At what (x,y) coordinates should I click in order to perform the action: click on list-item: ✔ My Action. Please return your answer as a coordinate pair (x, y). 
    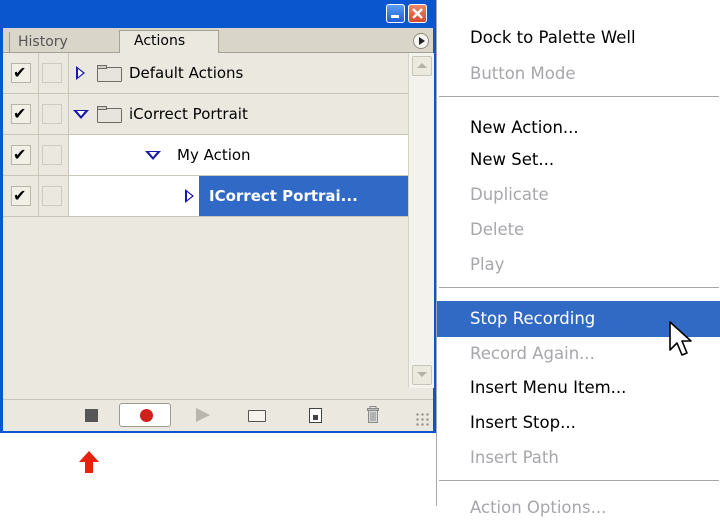
    Looking at the image, I should click on (205, 155).